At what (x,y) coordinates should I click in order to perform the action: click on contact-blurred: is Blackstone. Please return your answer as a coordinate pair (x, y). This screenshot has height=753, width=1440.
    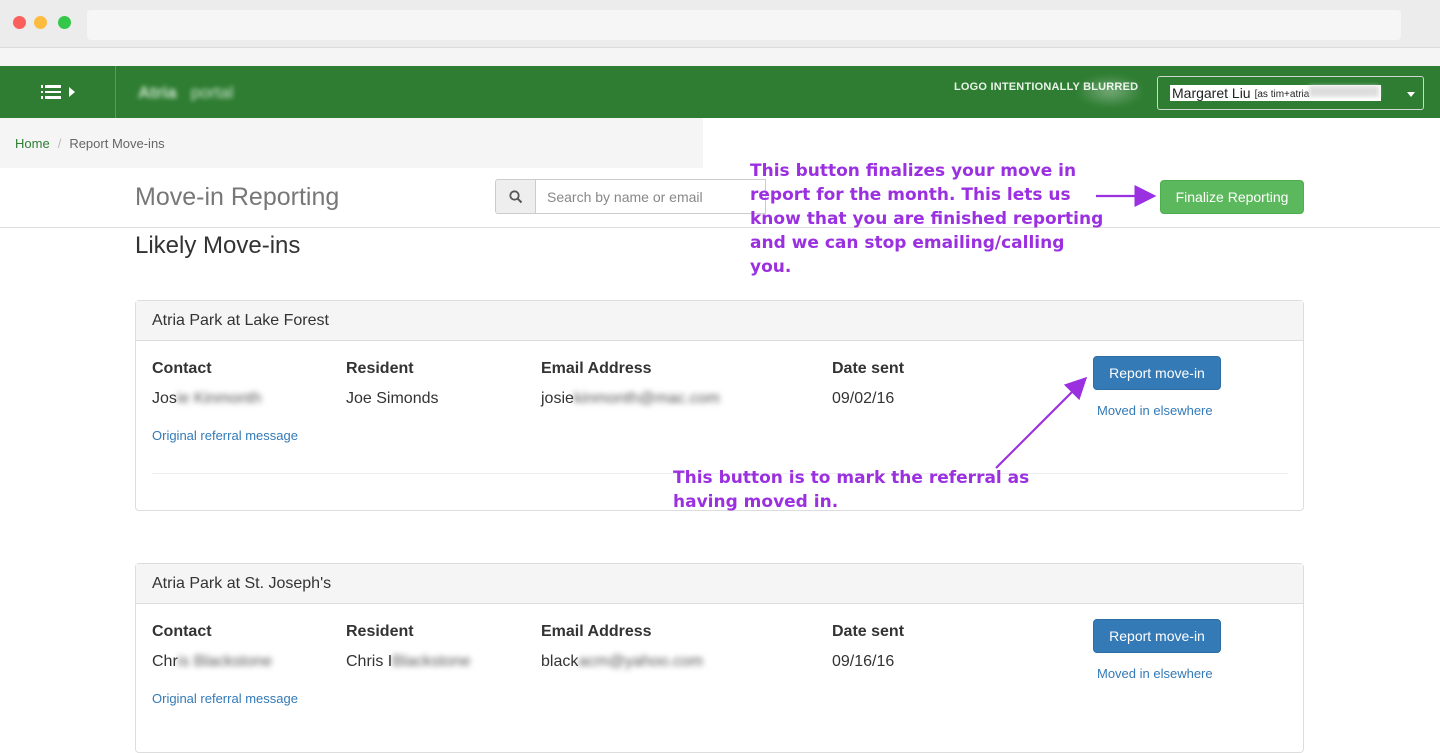
    Looking at the image, I should click on (225, 661).